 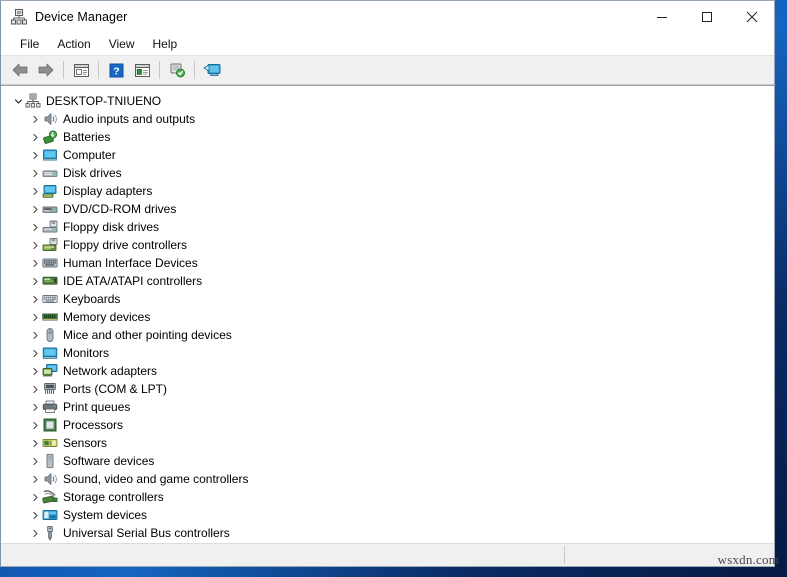 What do you see at coordinates (387, 389) in the screenshot?
I see `tree-node-ports-com-and-lpt: Ports (COM & LPT)` at bounding box center [387, 389].